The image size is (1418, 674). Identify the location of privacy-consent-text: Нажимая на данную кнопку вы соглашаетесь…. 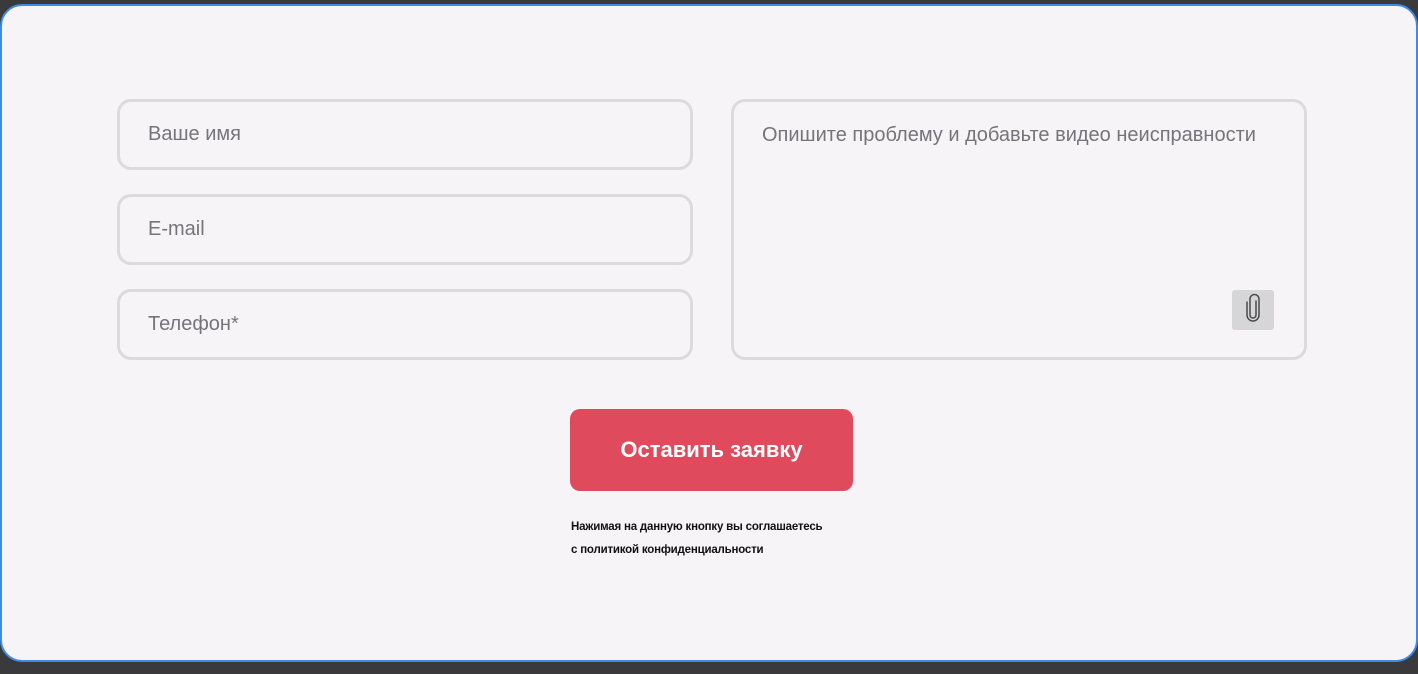
(731, 539).